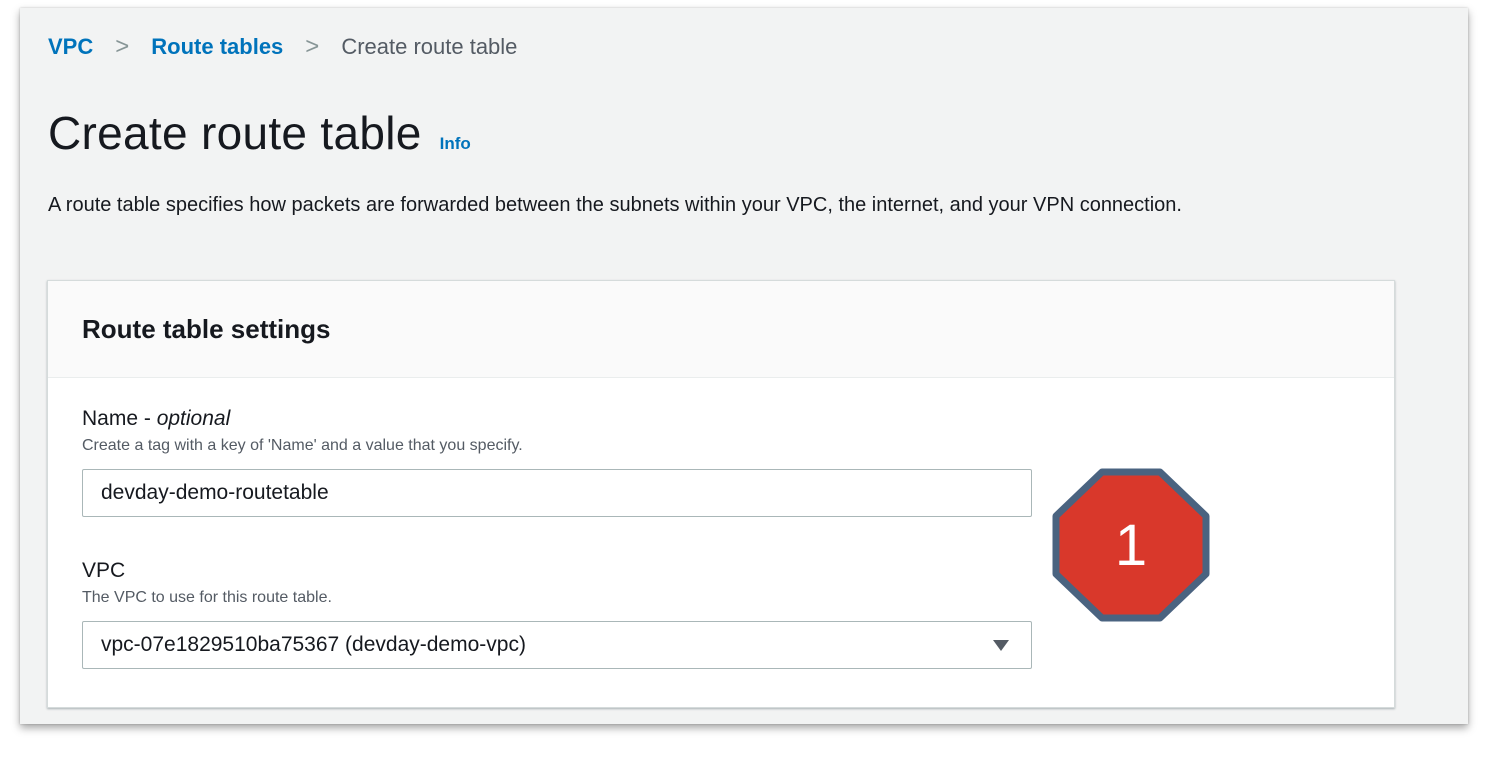 This screenshot has width=1489, height=760. I want to click on step-number: 1, so click(1131, 545).